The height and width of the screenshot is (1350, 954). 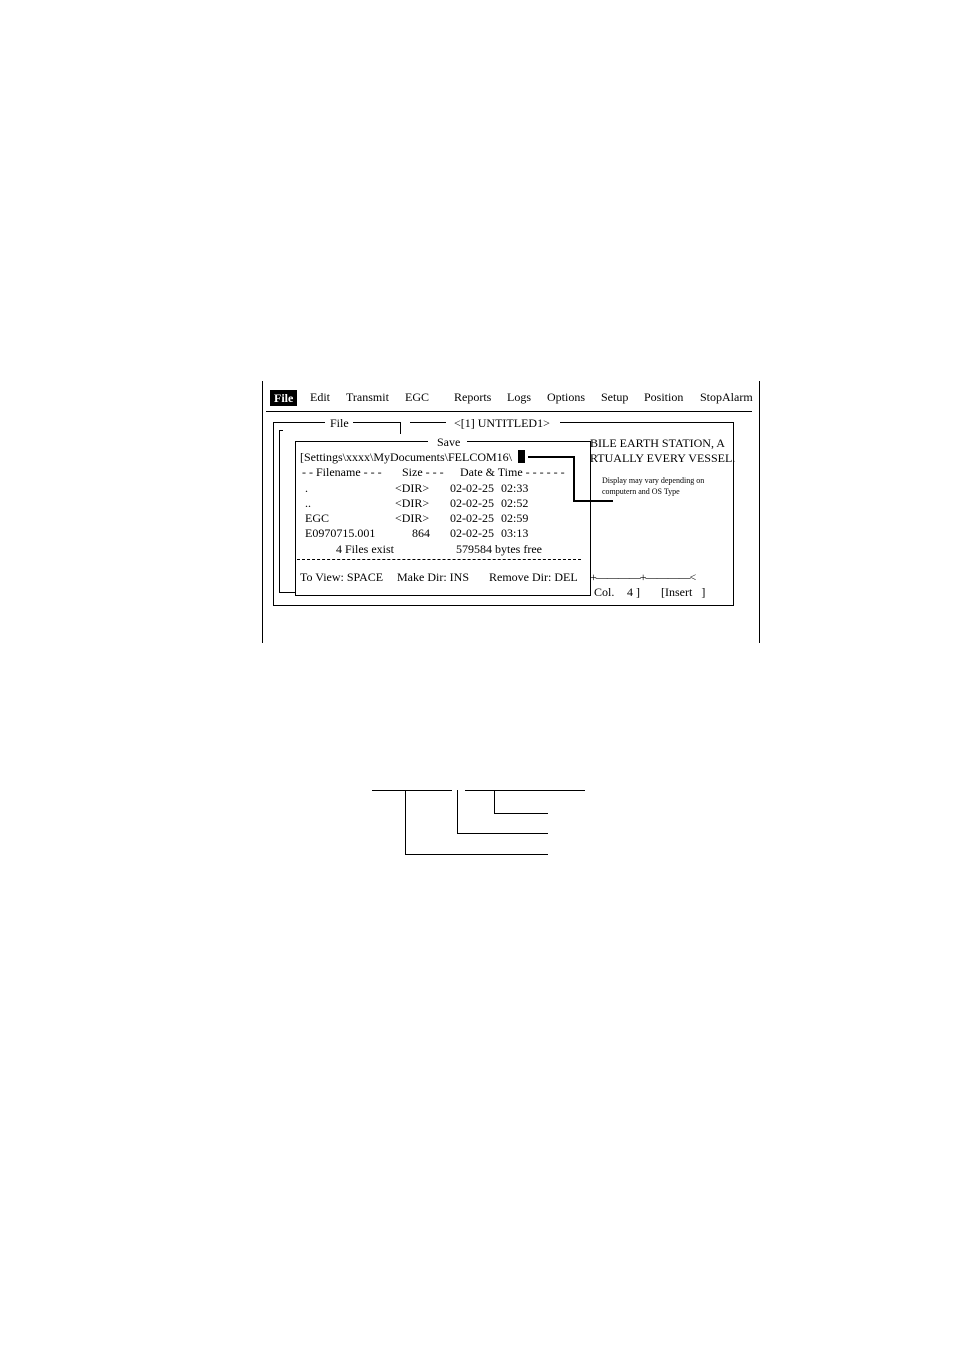 What do you see at coordinates (367, 397) in the screenshot?
I see `menu-transmit: Transmit` at bounding box center [367, 397].